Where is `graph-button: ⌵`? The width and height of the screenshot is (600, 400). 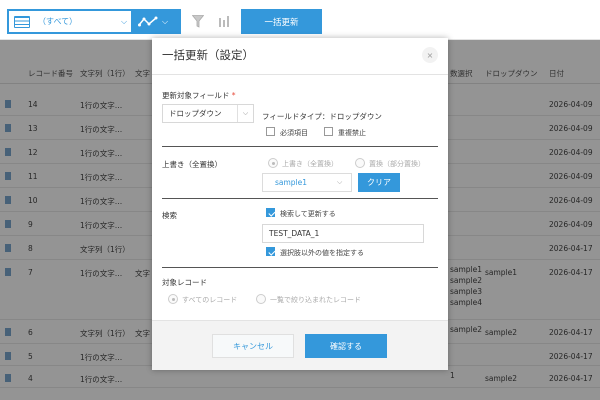 graph-button: ⌵ is located at coordinates (157, 21).